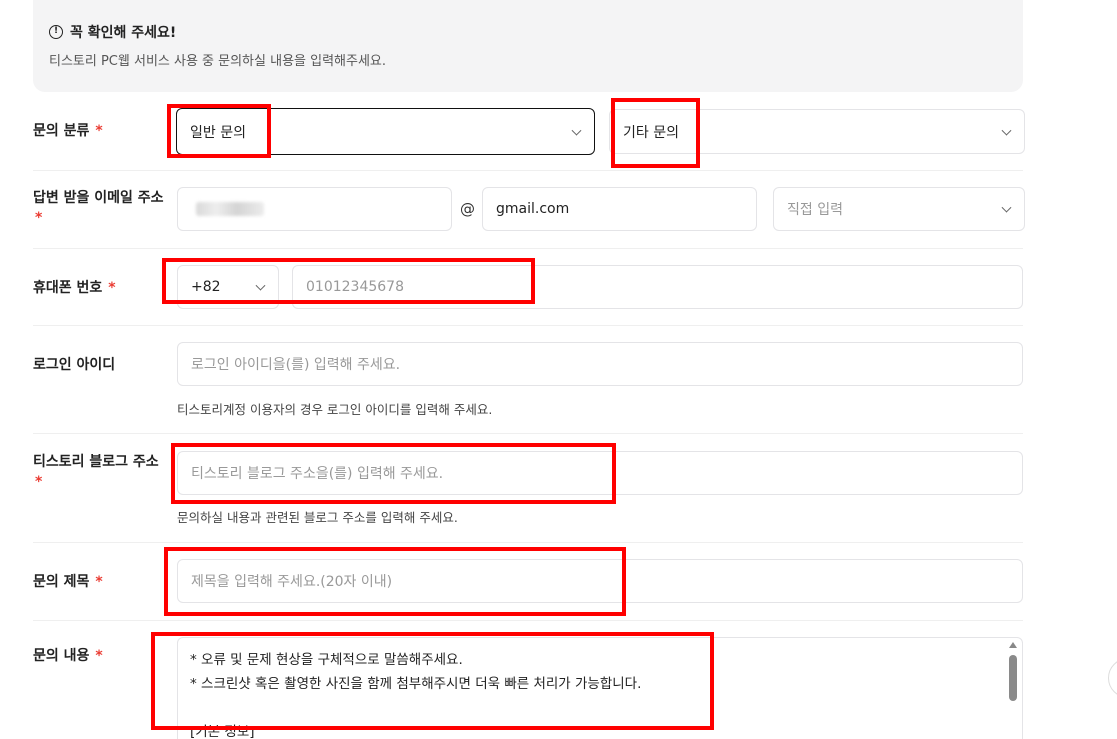 The width and height of the screenshot is (1117, 739). I want to click on phone-number-input: 01012345678, so click(657, 287).